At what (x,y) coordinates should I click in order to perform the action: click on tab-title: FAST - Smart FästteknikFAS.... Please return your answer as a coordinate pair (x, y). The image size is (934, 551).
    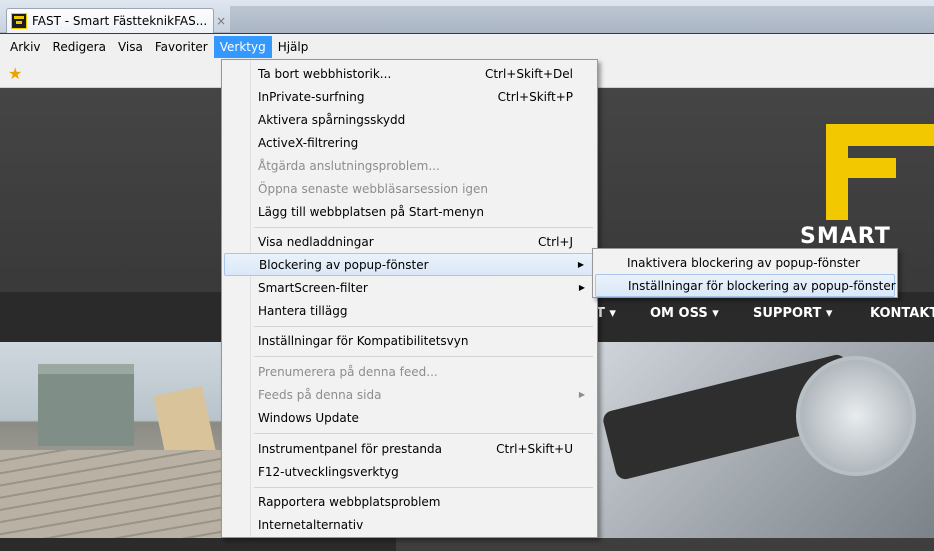
    Looking at the image, I should click on (120, 21).